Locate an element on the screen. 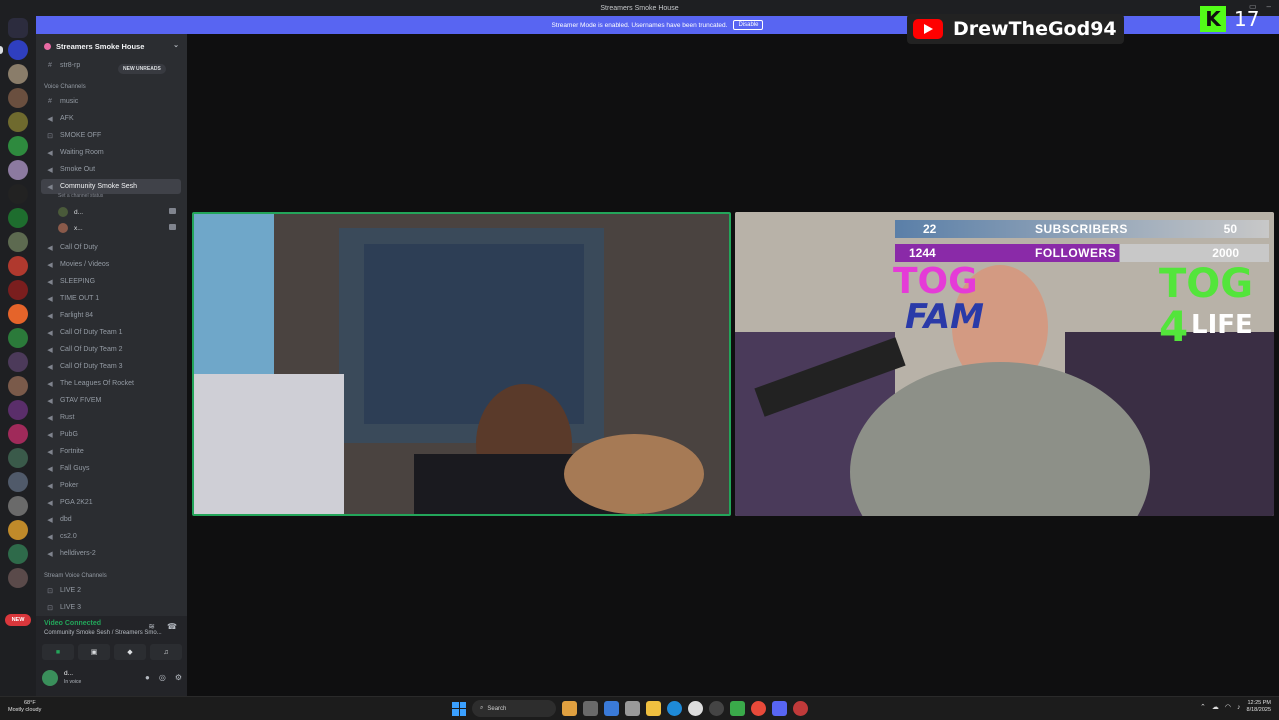  xbox-icon is located at coordinates (737, 708).